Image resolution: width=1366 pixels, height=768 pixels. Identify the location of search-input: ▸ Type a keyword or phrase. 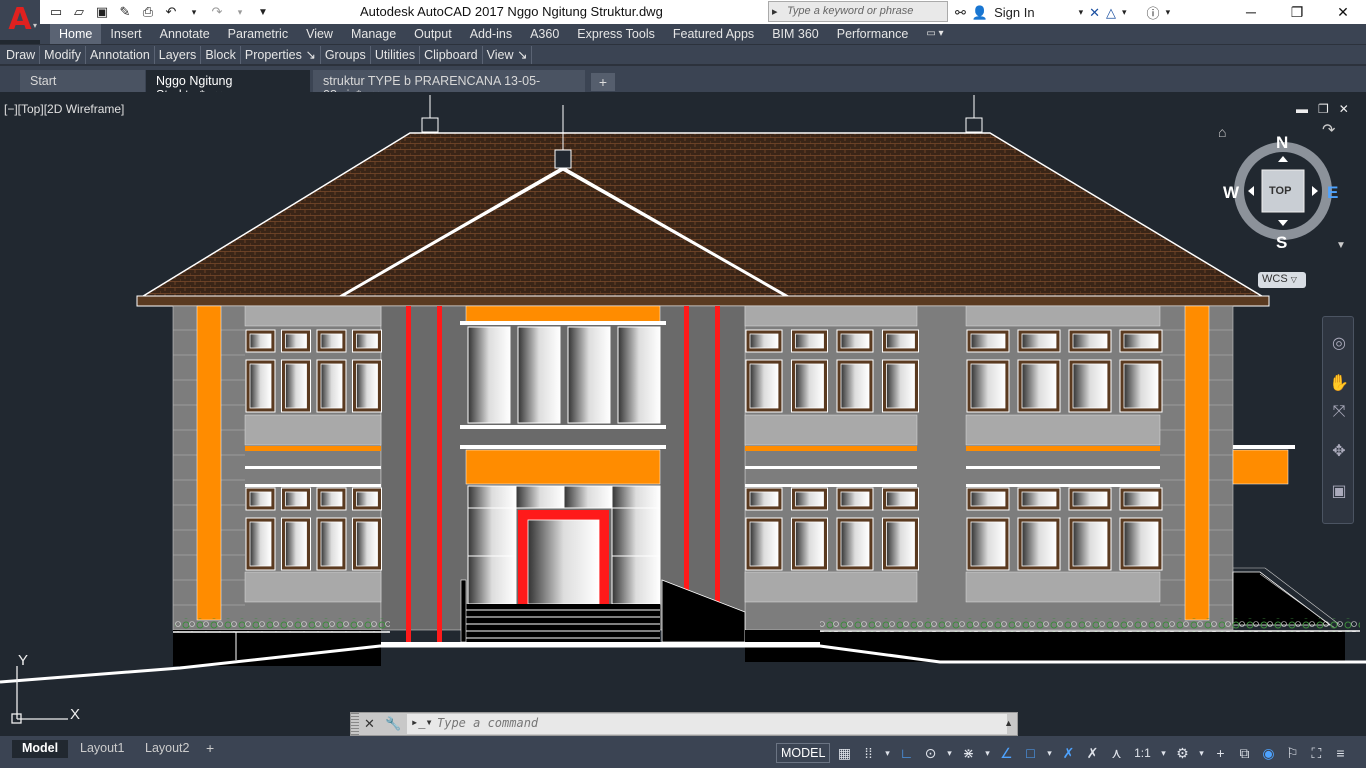
(858, 11).